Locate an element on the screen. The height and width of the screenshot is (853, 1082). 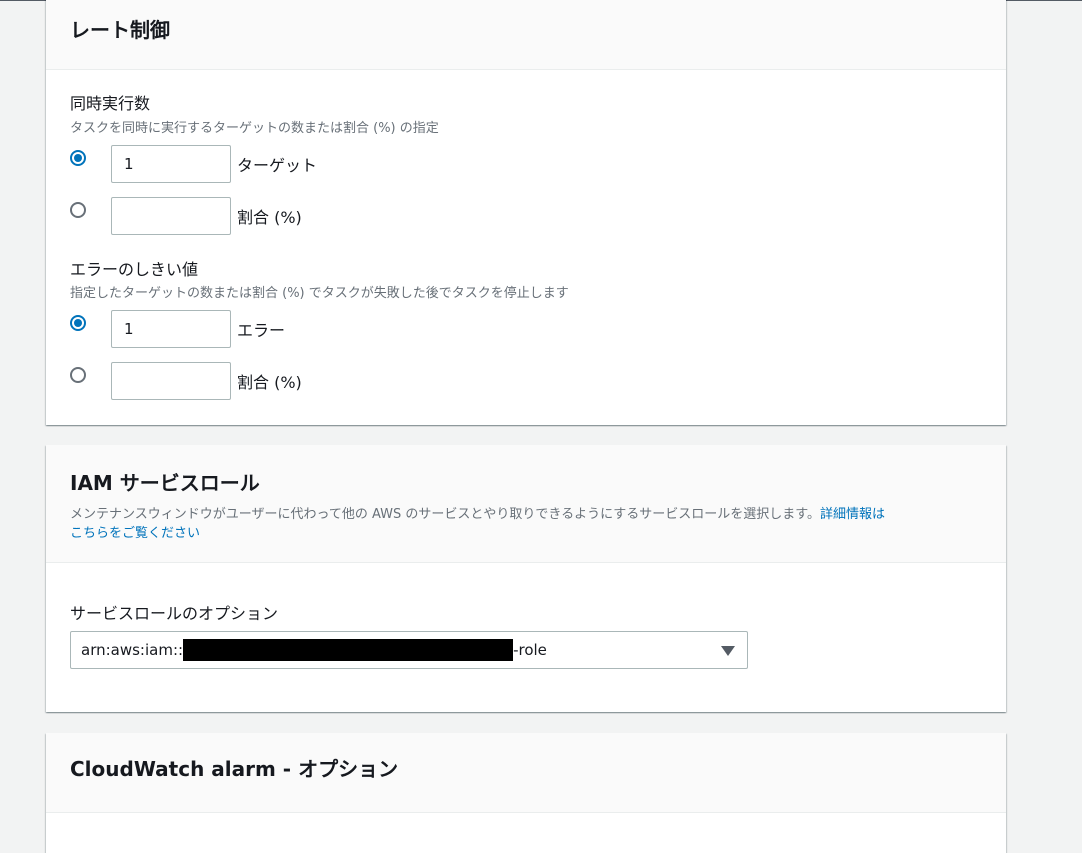
concurrency-targets-input is located at coordinates (171, 164).